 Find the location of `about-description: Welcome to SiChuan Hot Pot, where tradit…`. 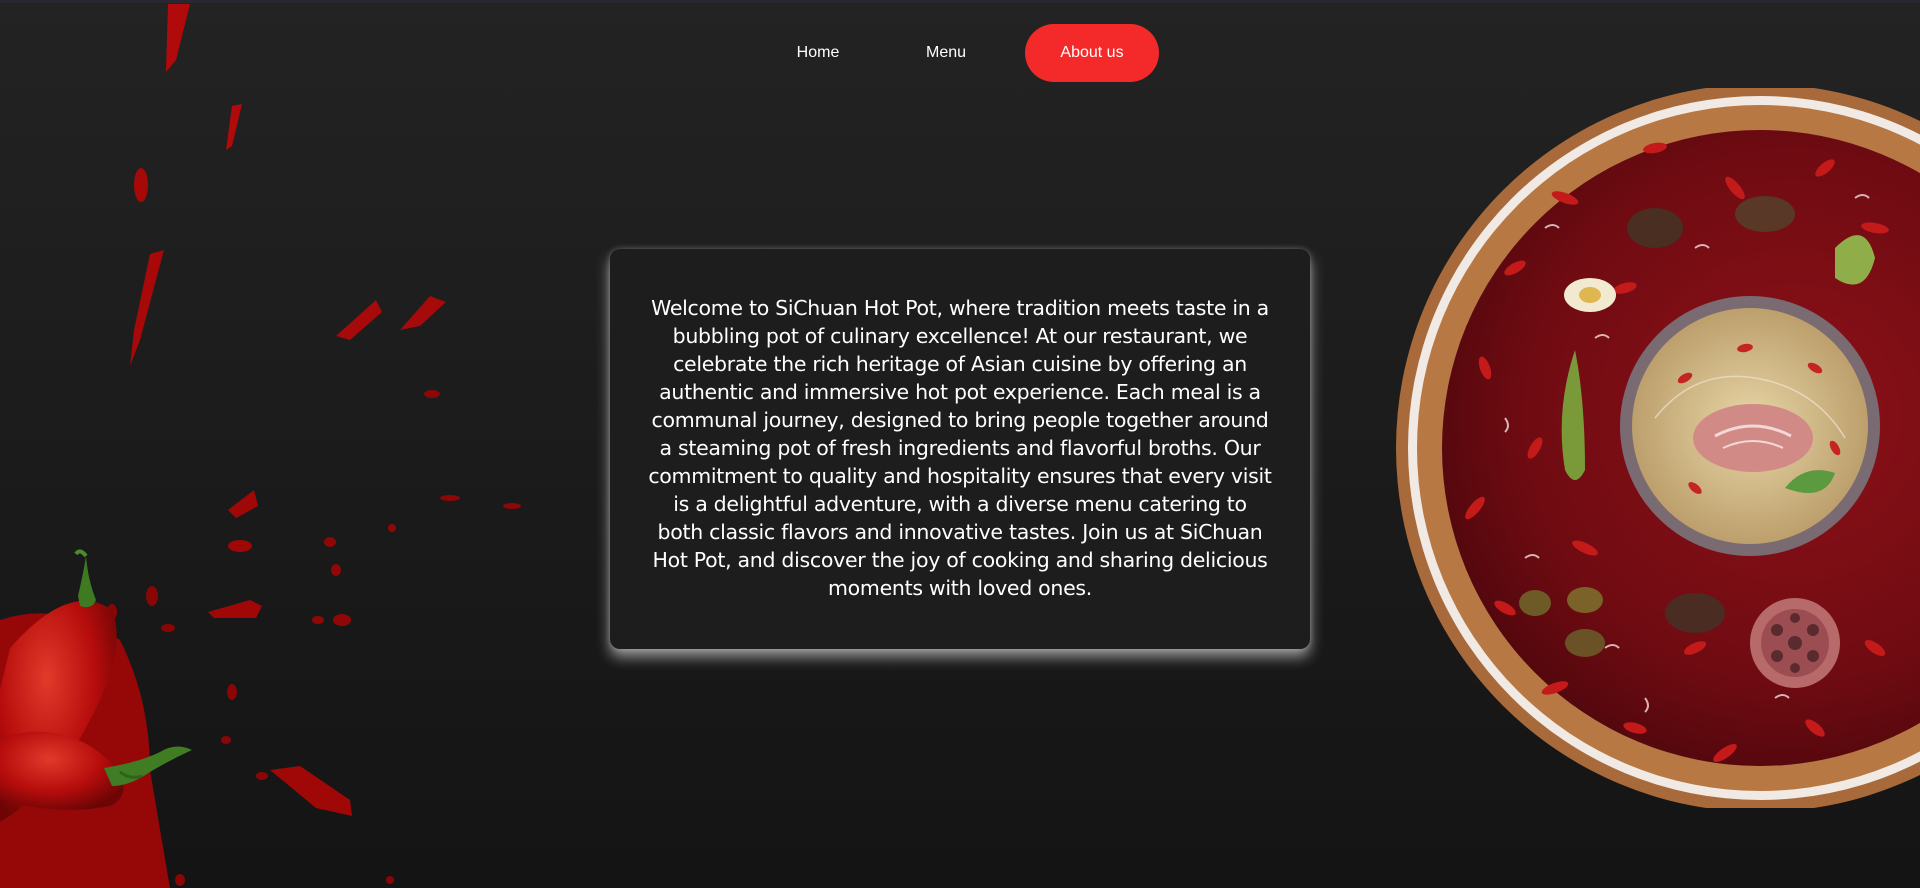

about-description: Welcome to SiChuan Hot Pot, where tradit… is located at coordinates (960, 448).